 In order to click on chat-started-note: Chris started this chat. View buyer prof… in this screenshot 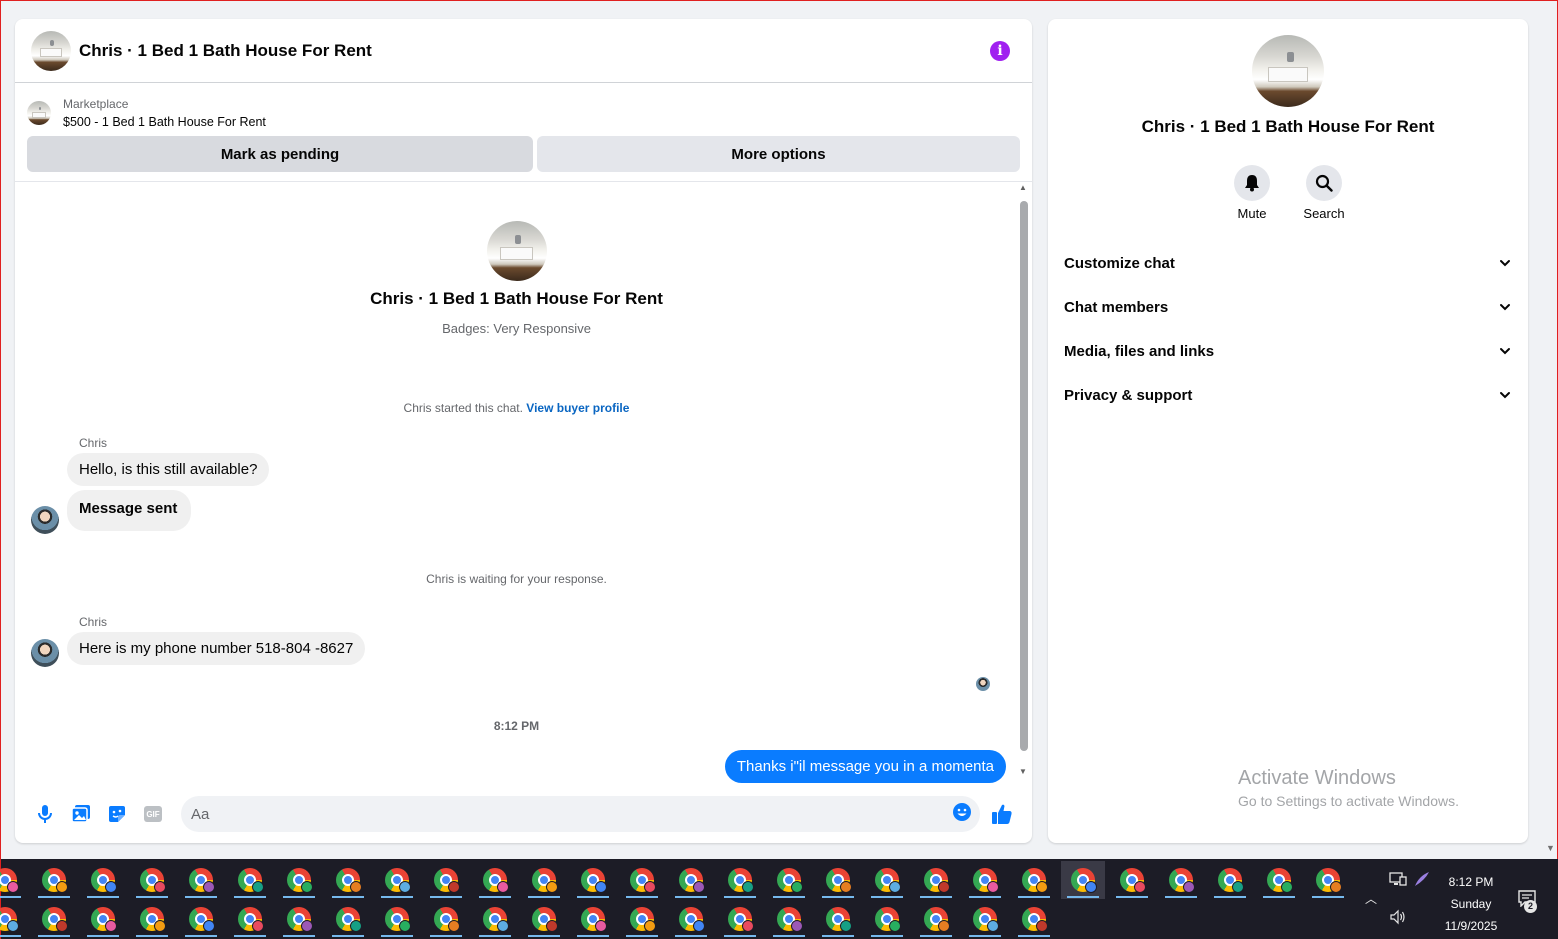, I will do `click(516, 408)`.